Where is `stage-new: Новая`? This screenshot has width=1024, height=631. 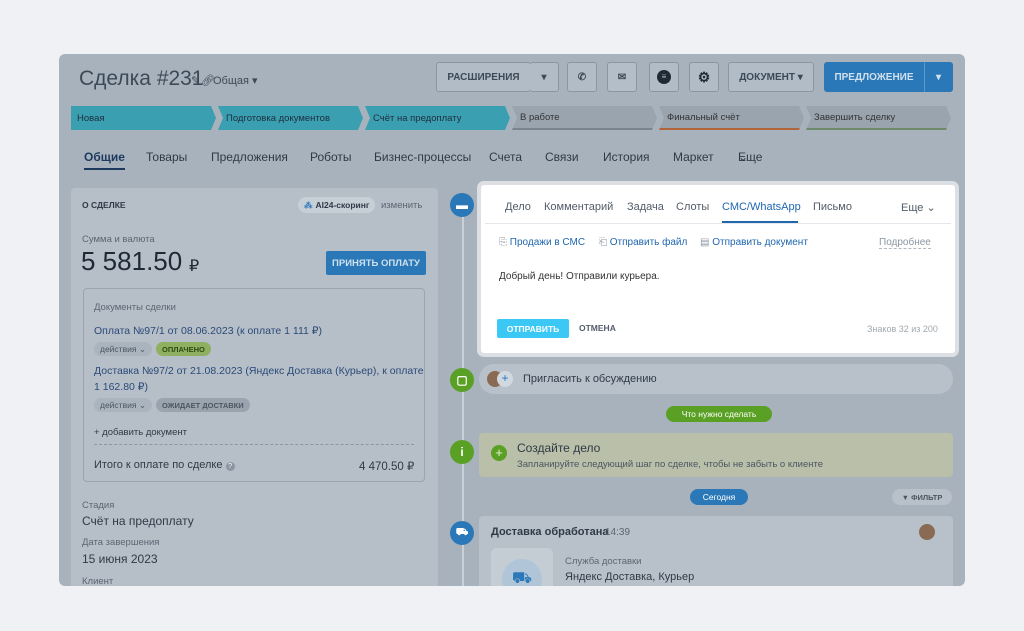 stage-new: Новая is located at coordinates (143, 118).